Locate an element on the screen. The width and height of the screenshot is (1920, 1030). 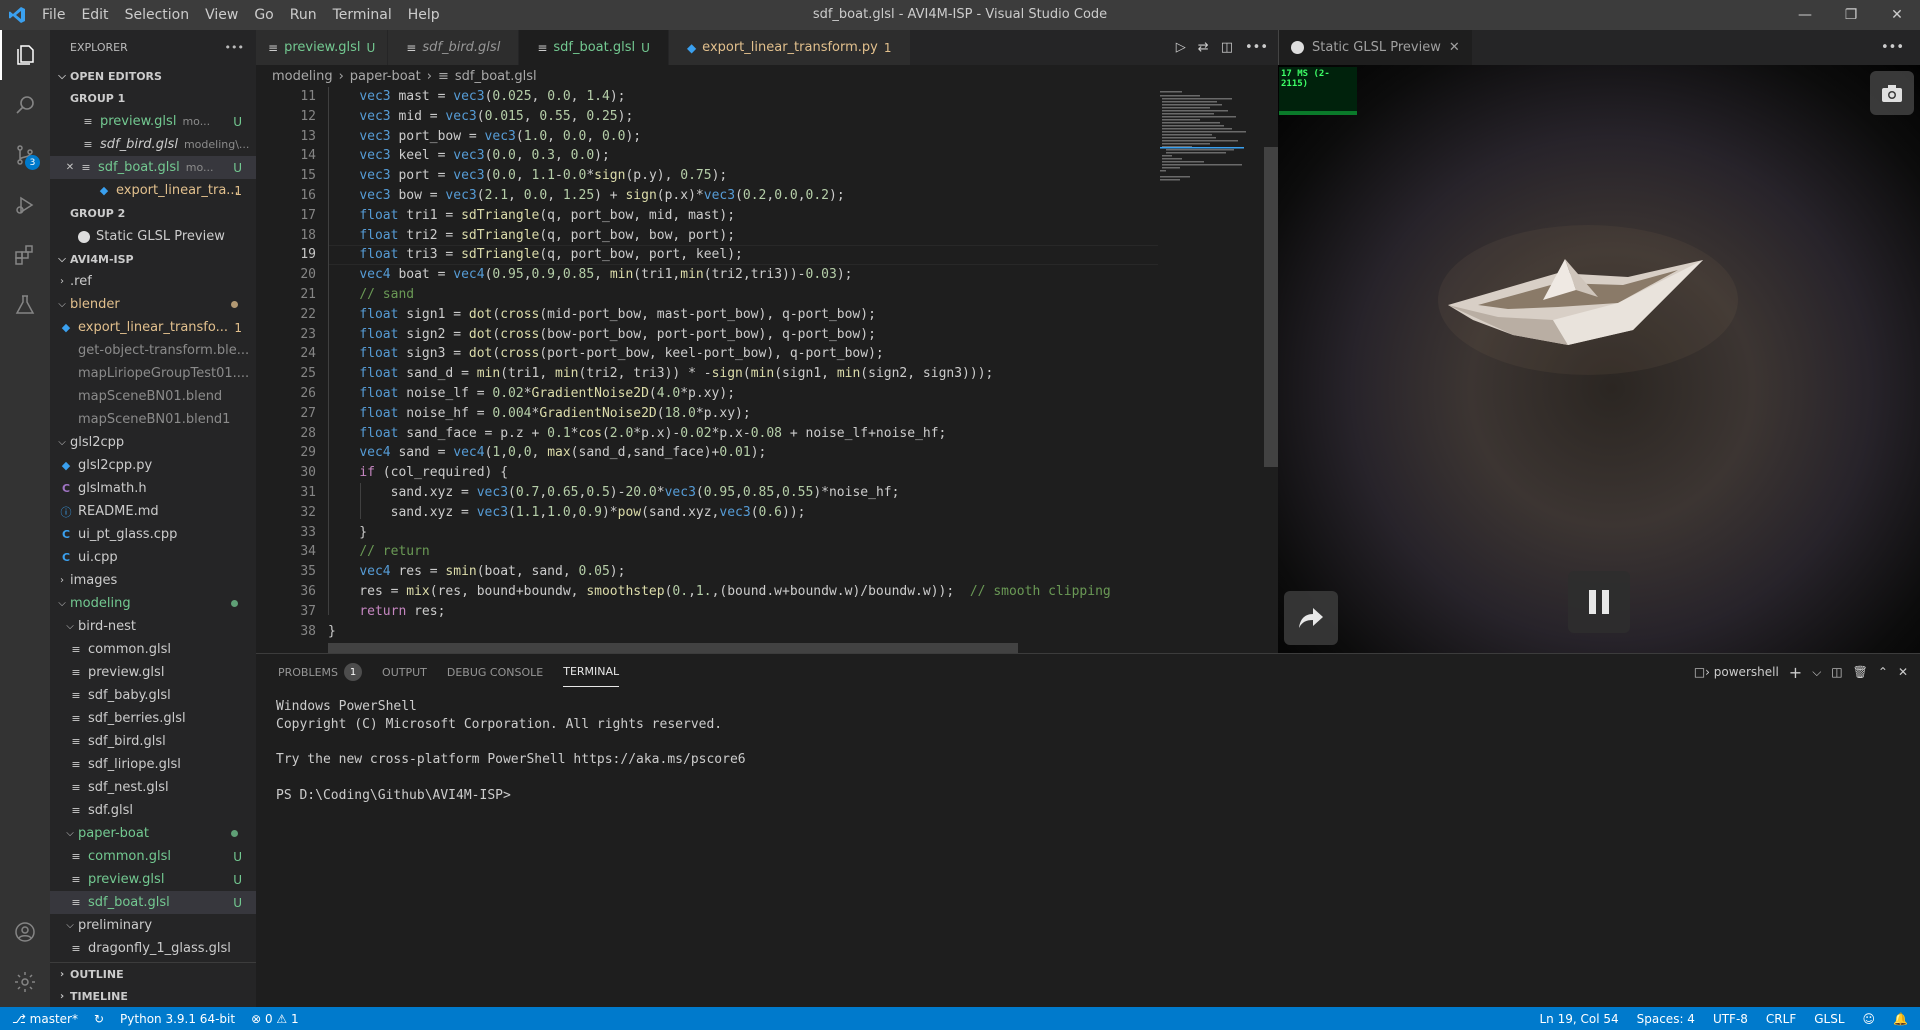
cursor-position: Ln 19, Col 54 is located at coordinates (1578, 1019).